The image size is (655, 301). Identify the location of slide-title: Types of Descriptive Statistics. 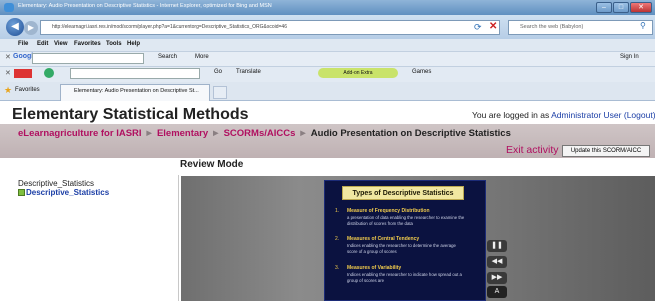
(403, 193).